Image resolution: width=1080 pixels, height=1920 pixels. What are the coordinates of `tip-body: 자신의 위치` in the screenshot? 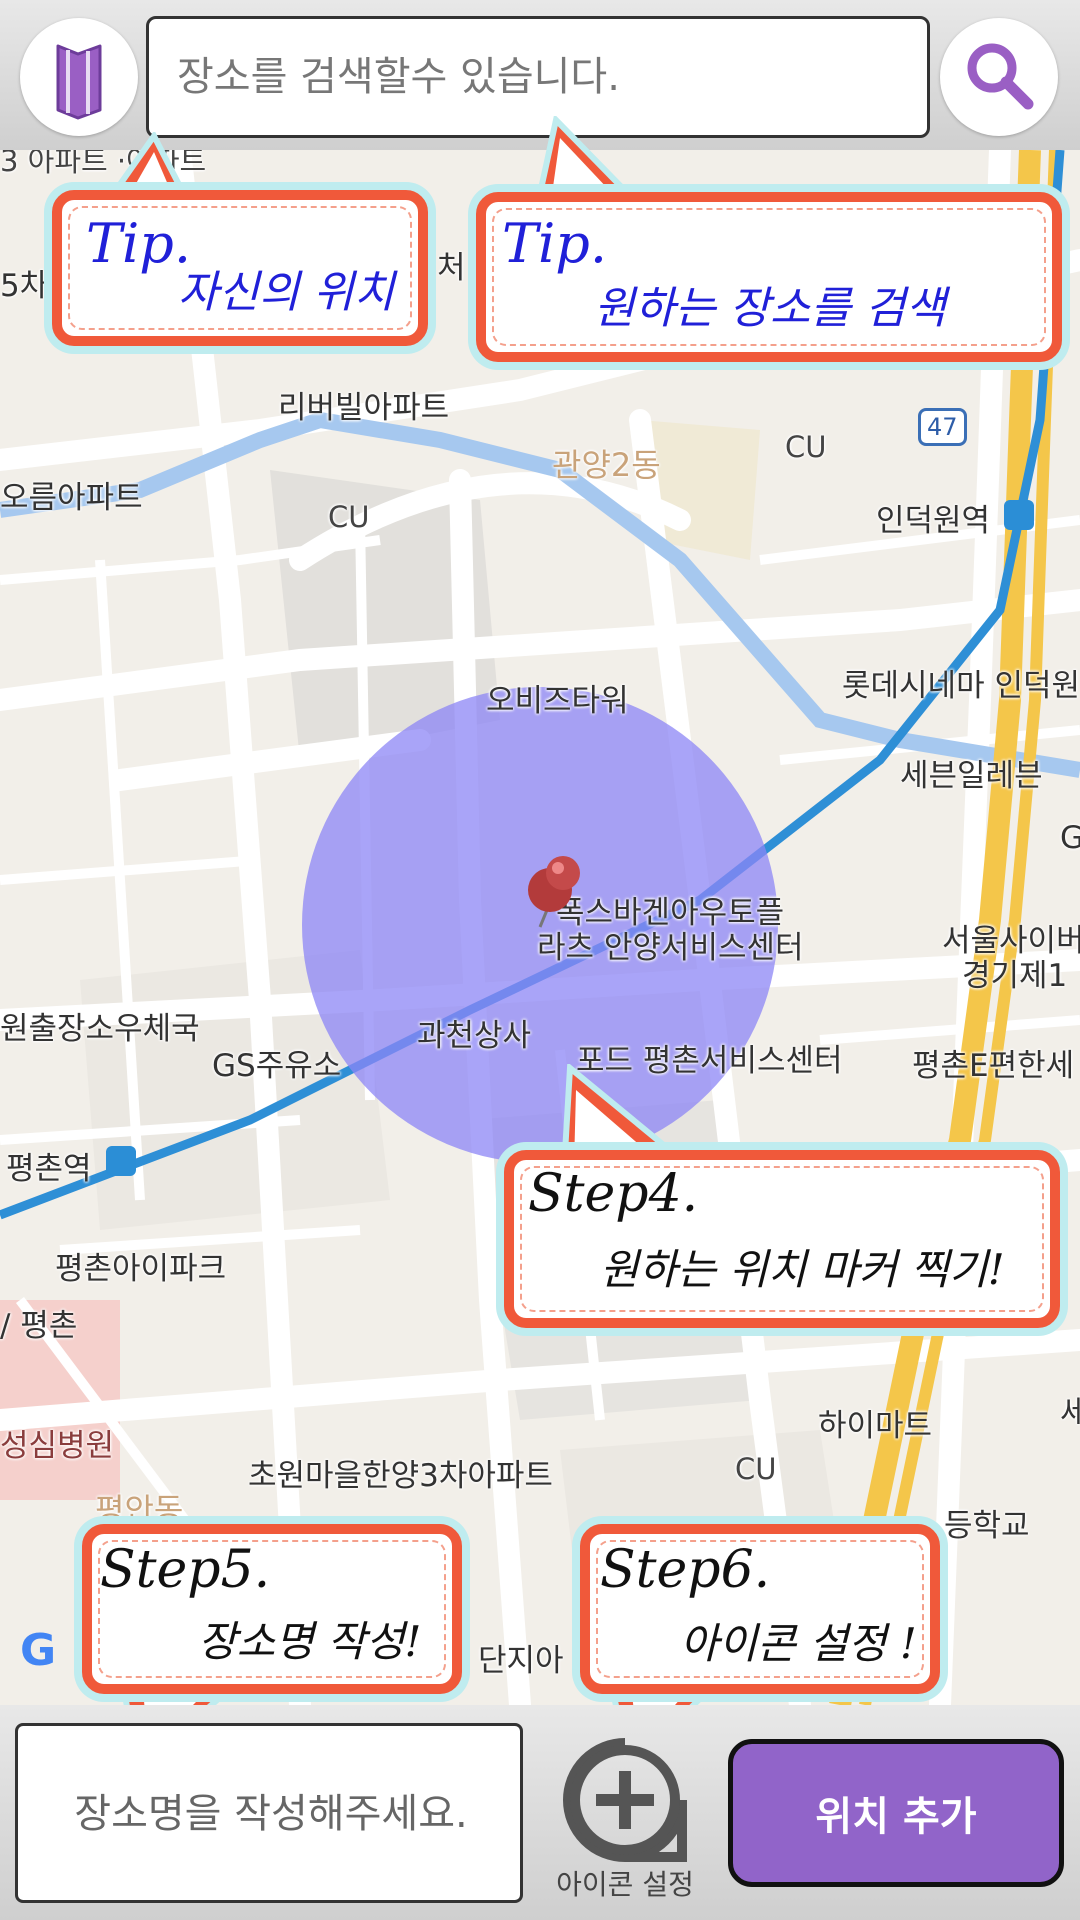 It's located at (286, 292).